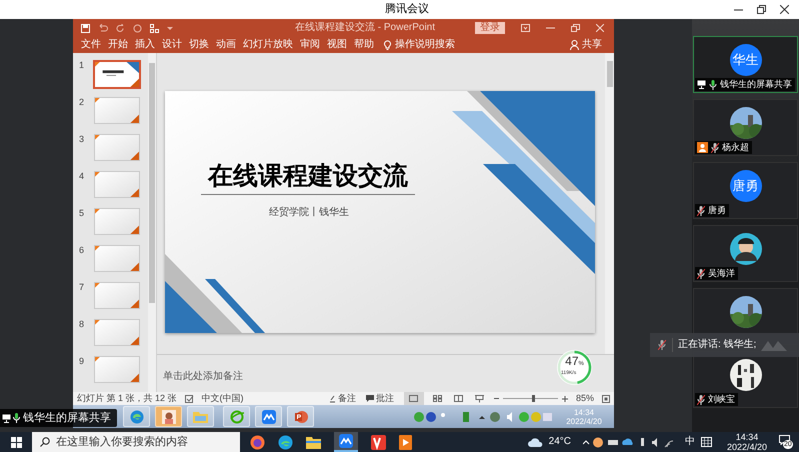 The height and width of the screenshot is (452, 799). I want to click on ribbon-tab: 帮助, so click(364, 45).